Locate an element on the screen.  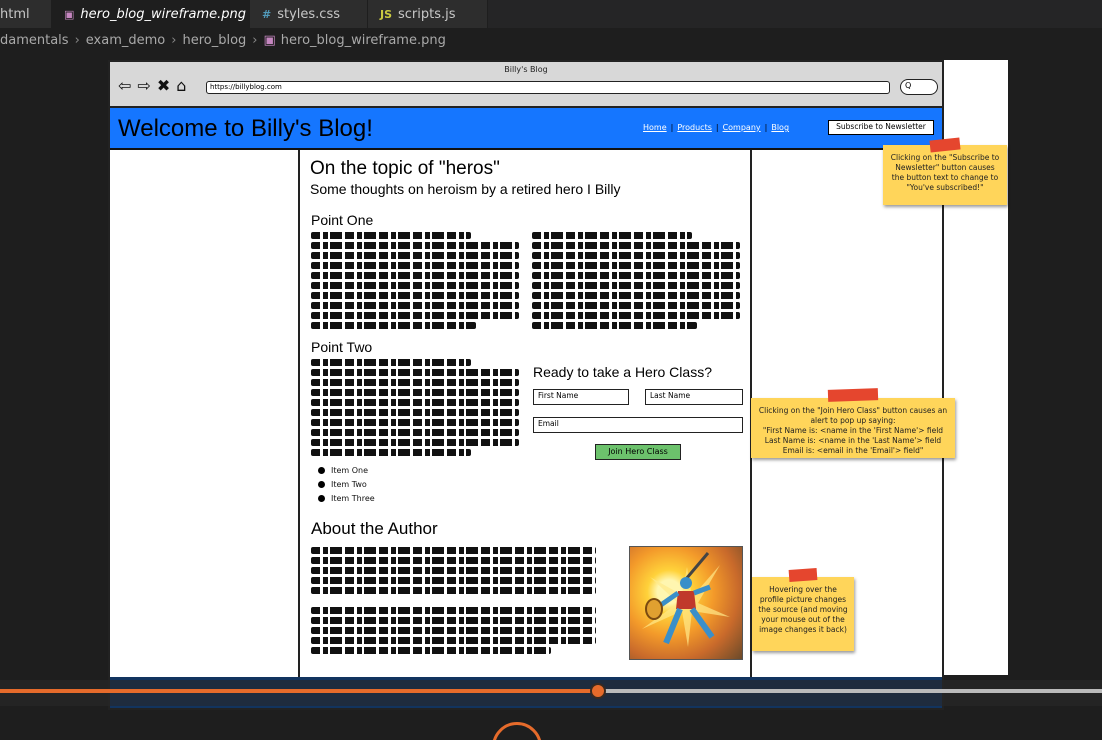
tab-label: html is located at coordinates (15, 14).